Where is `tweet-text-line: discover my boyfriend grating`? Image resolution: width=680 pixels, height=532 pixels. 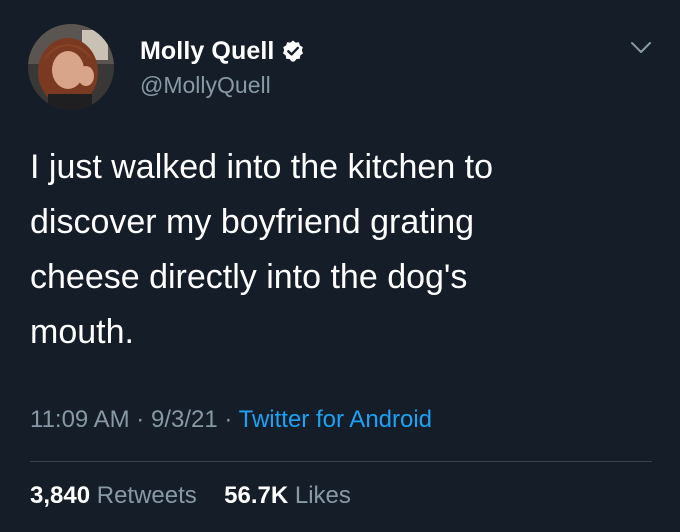
tweet-text-line: discover my boyfriend grating is located at coordinates (252, 222).